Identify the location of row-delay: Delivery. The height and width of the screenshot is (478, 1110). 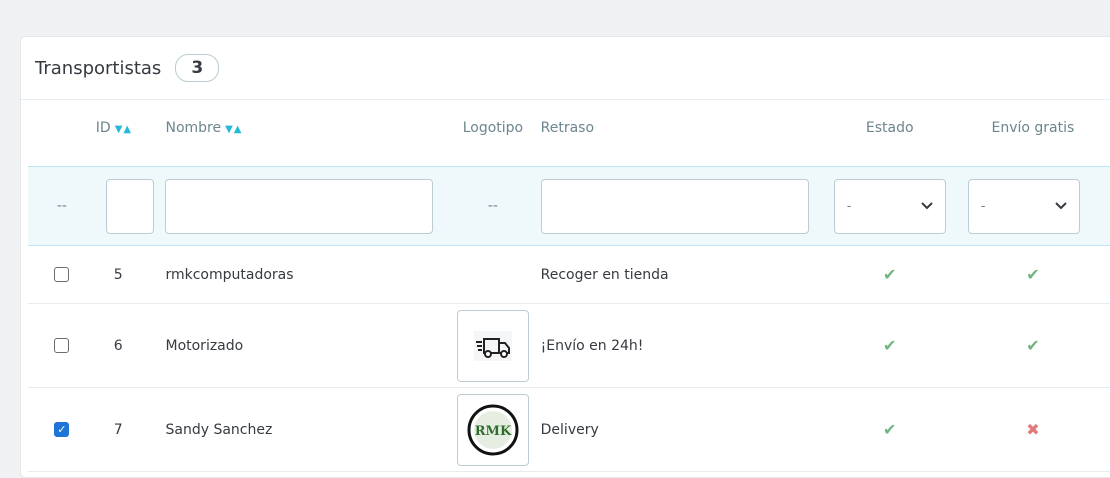
(569, 429).